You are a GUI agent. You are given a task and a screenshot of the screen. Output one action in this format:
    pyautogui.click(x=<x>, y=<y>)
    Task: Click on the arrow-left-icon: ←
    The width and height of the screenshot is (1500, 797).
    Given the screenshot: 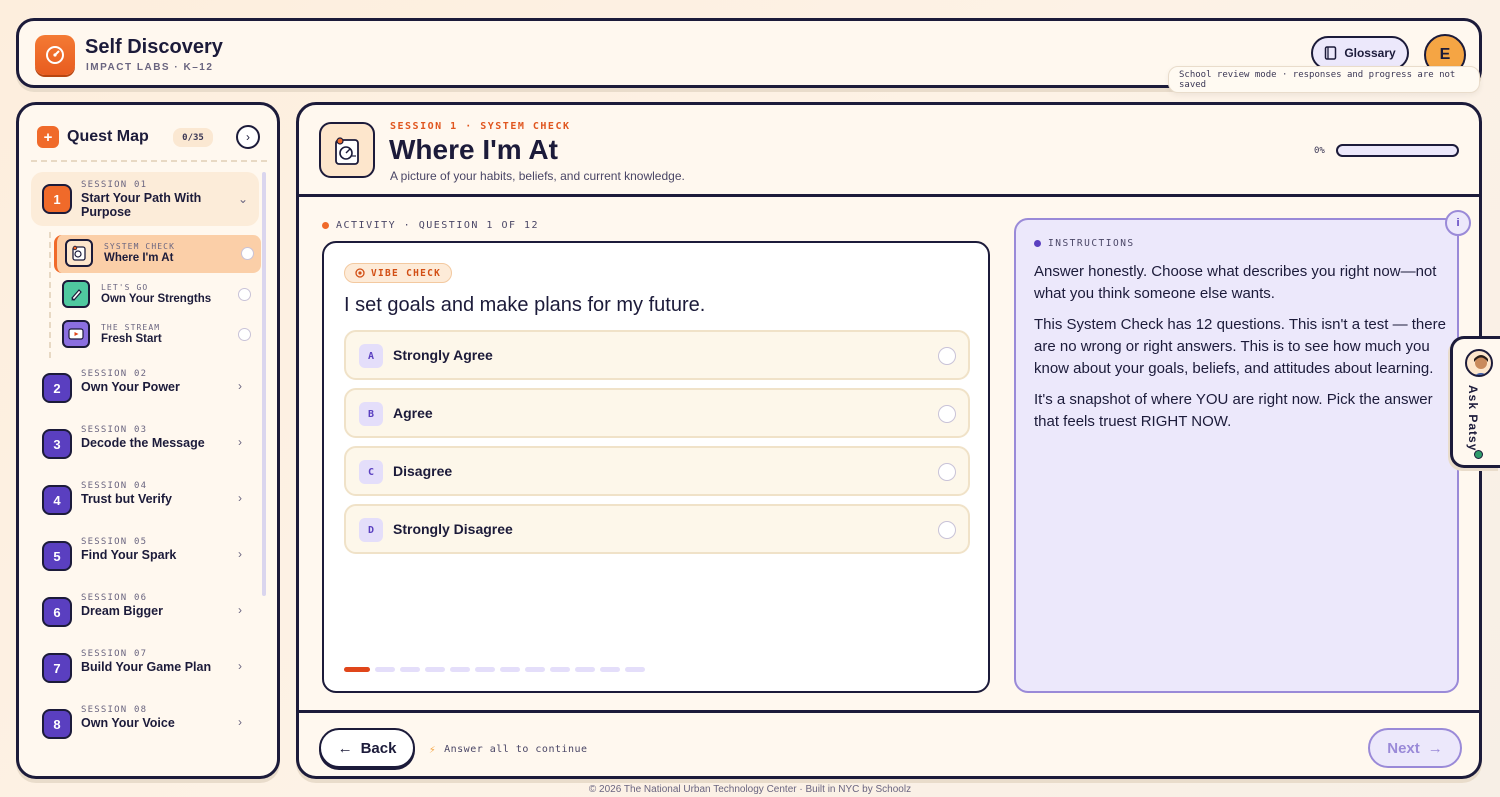 What is the action you would take?
    pyautogui.click(x=345, y=748)
    